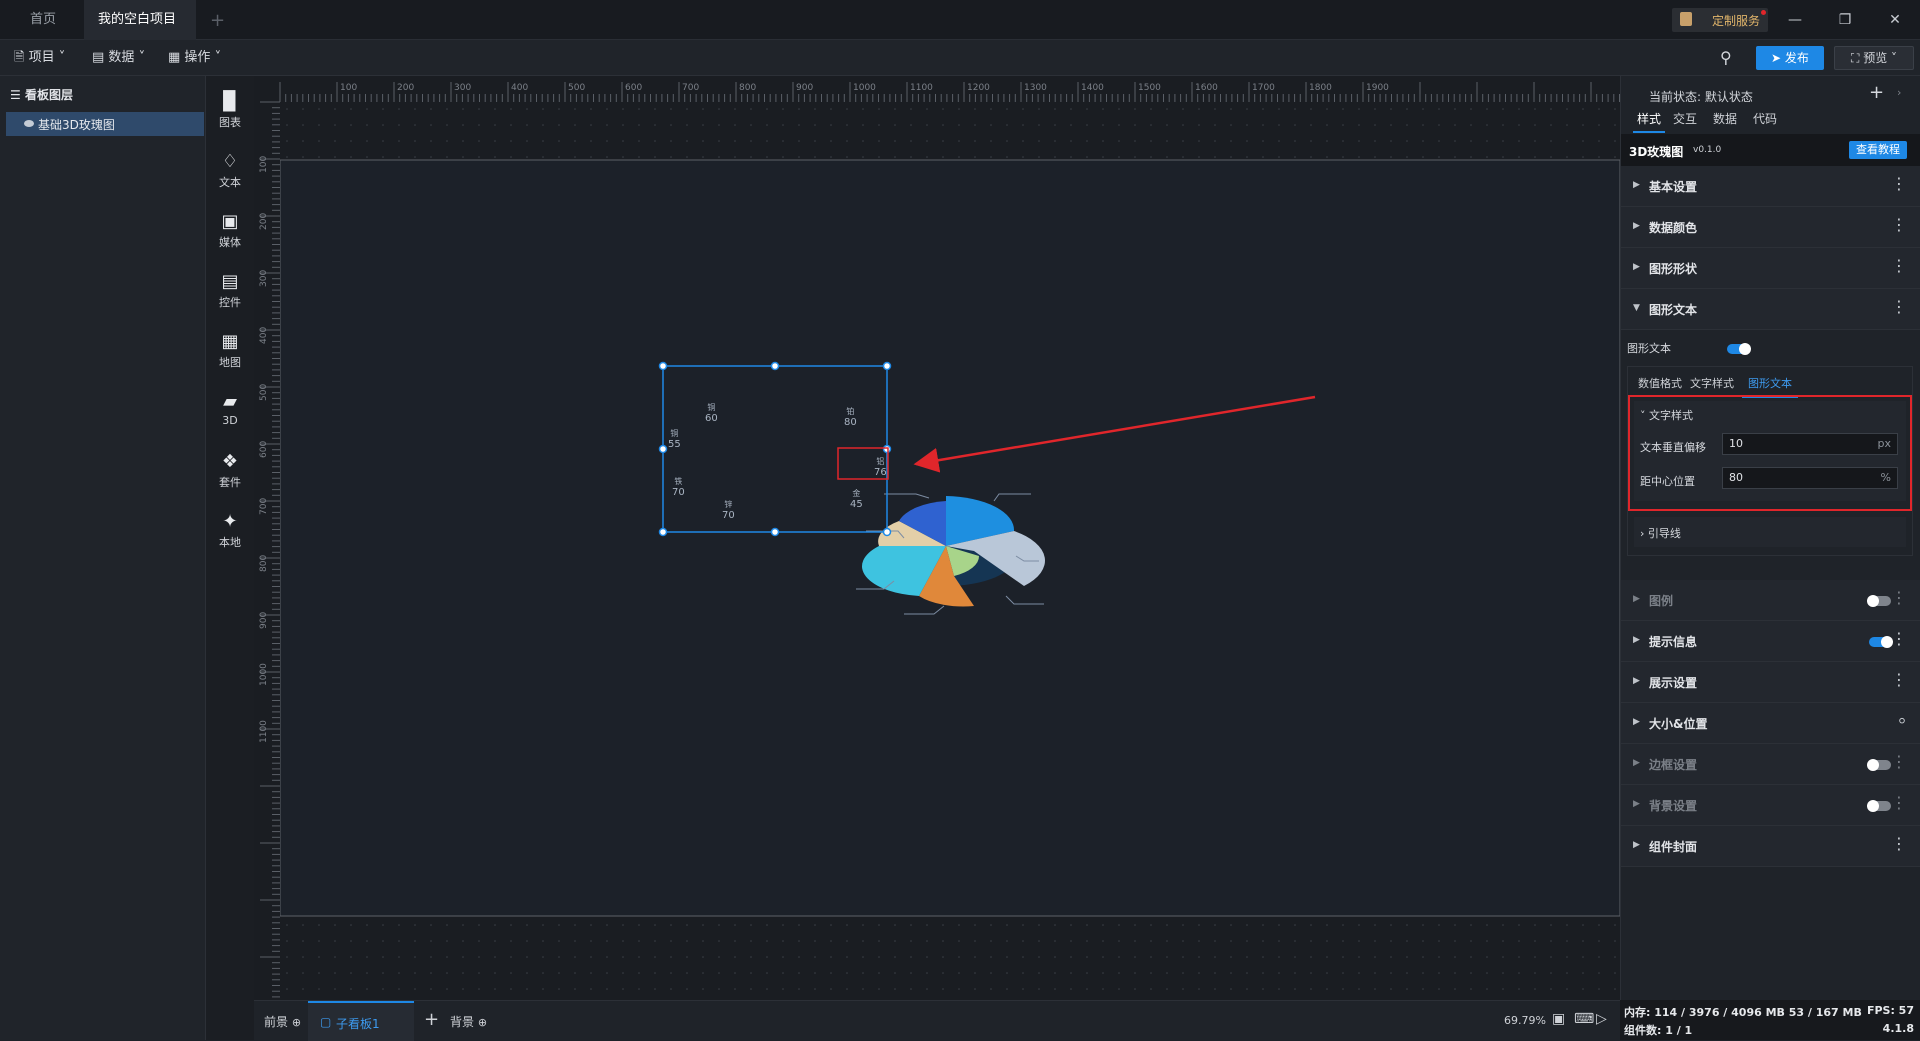  Describe the element at coordinates (230, 233) in the screenshot. I see `tool-media: ▣ 媒体` at that location.